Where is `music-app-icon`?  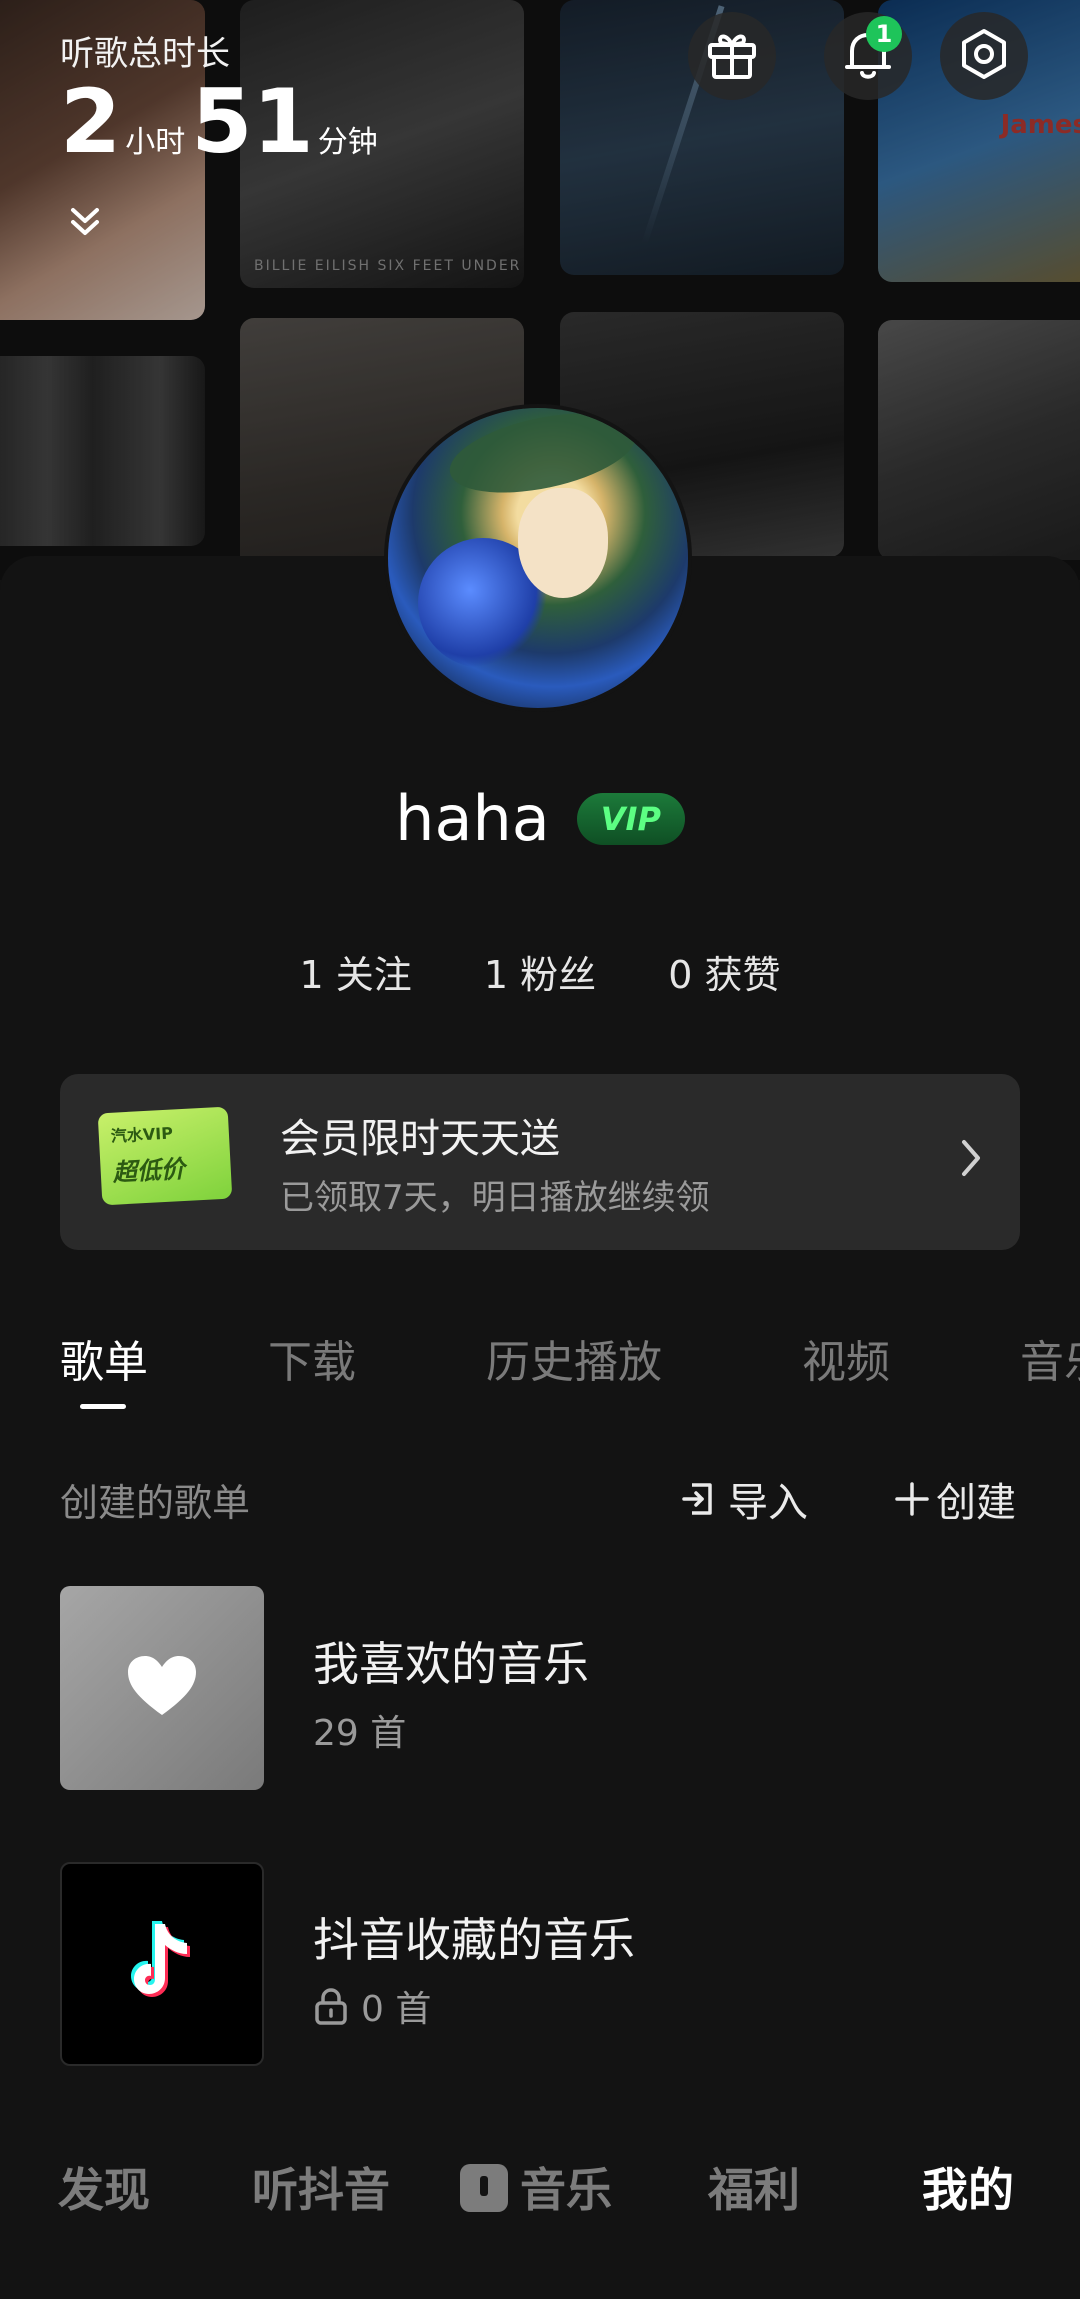
music-app-icon is located at coordinates (484, 2188).